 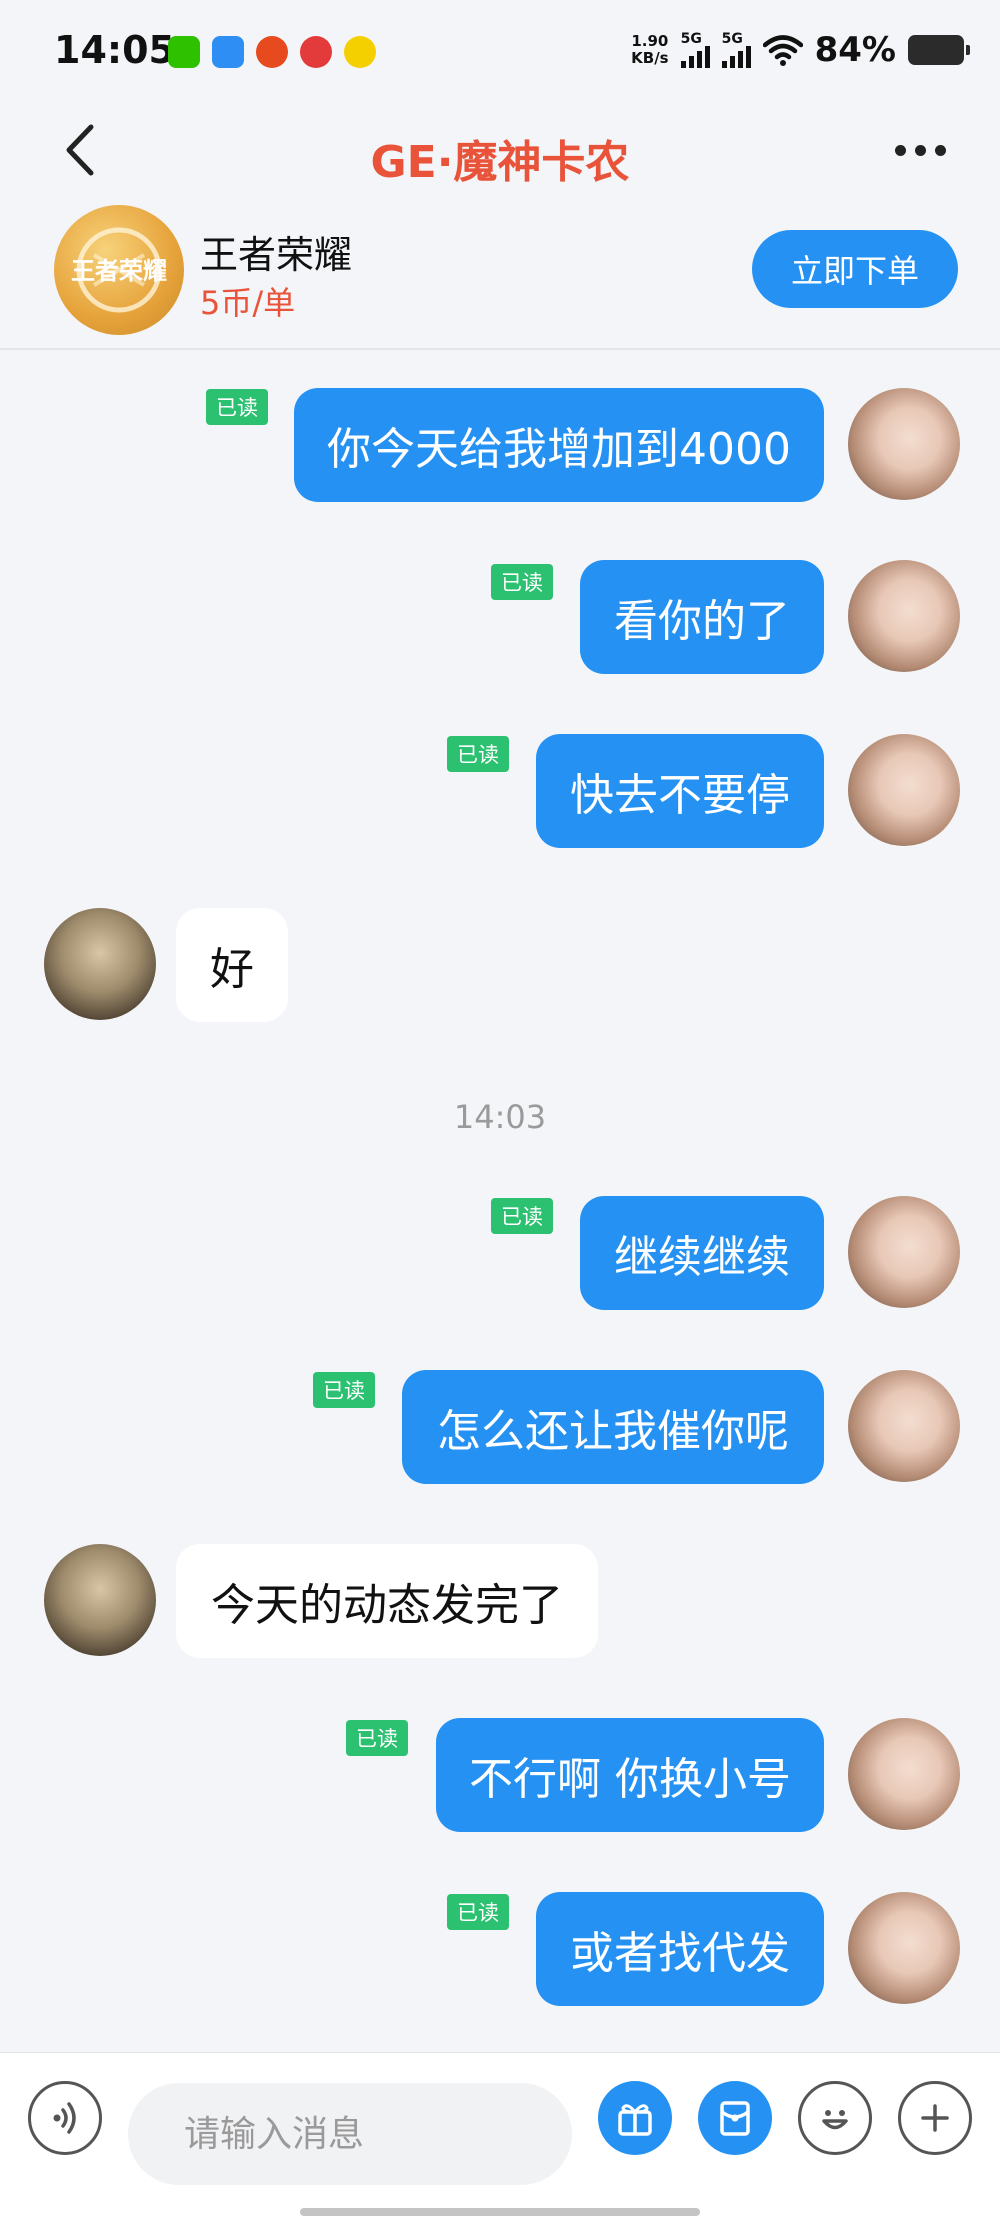 I want to click on battery-icon, so click(x=939, y=50).